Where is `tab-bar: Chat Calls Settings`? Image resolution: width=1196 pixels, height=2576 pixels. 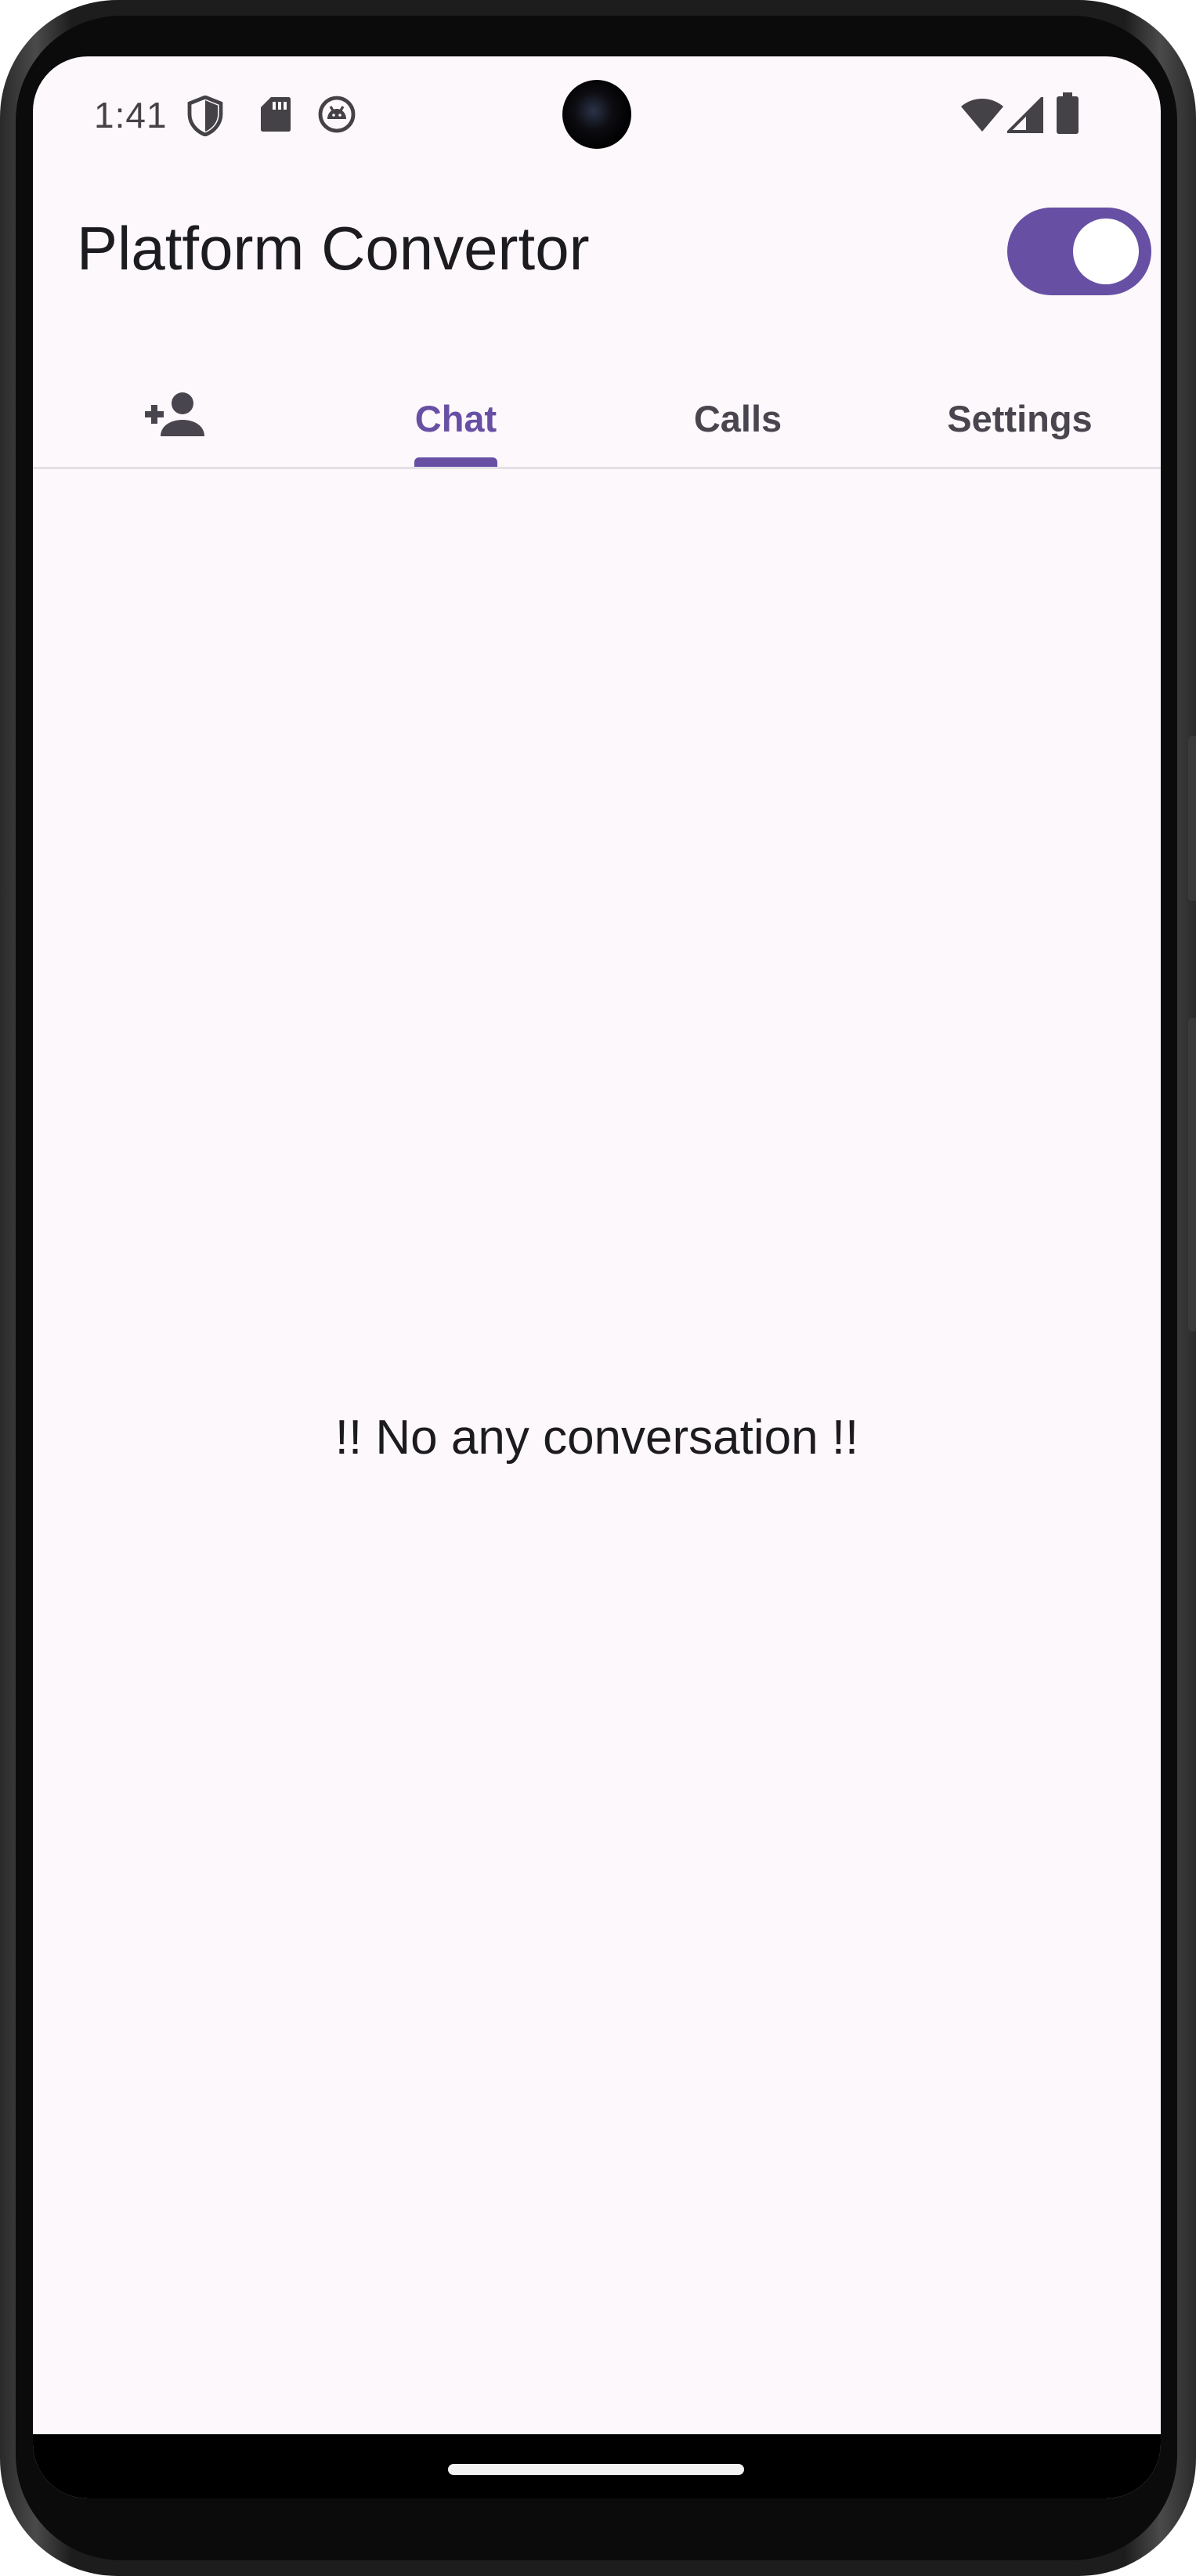
tab-bar: Chat Calls Settings is located at coordinates (597, 419).